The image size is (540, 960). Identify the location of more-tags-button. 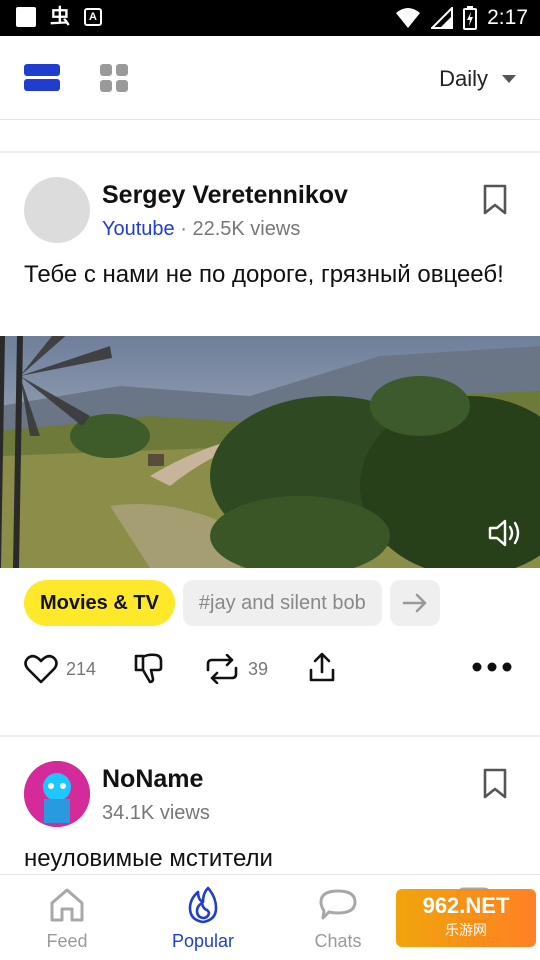
(414, 603).